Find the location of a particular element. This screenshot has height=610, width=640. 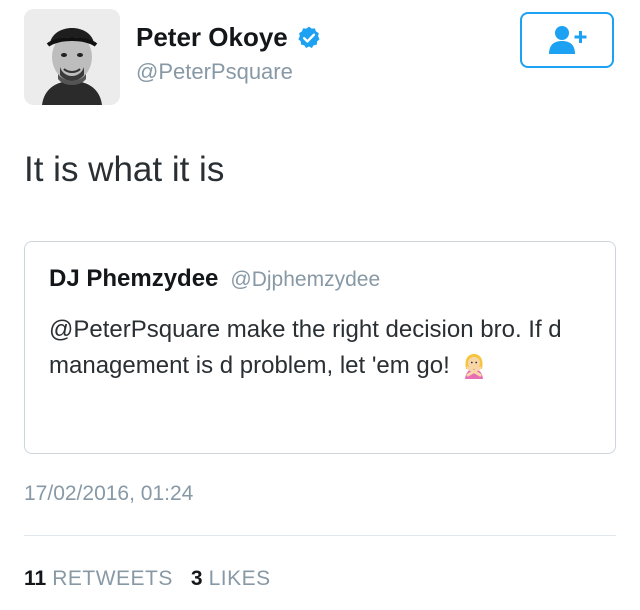

retweets-stat: 11 RETWEETS is located at coordinates (98, 579).